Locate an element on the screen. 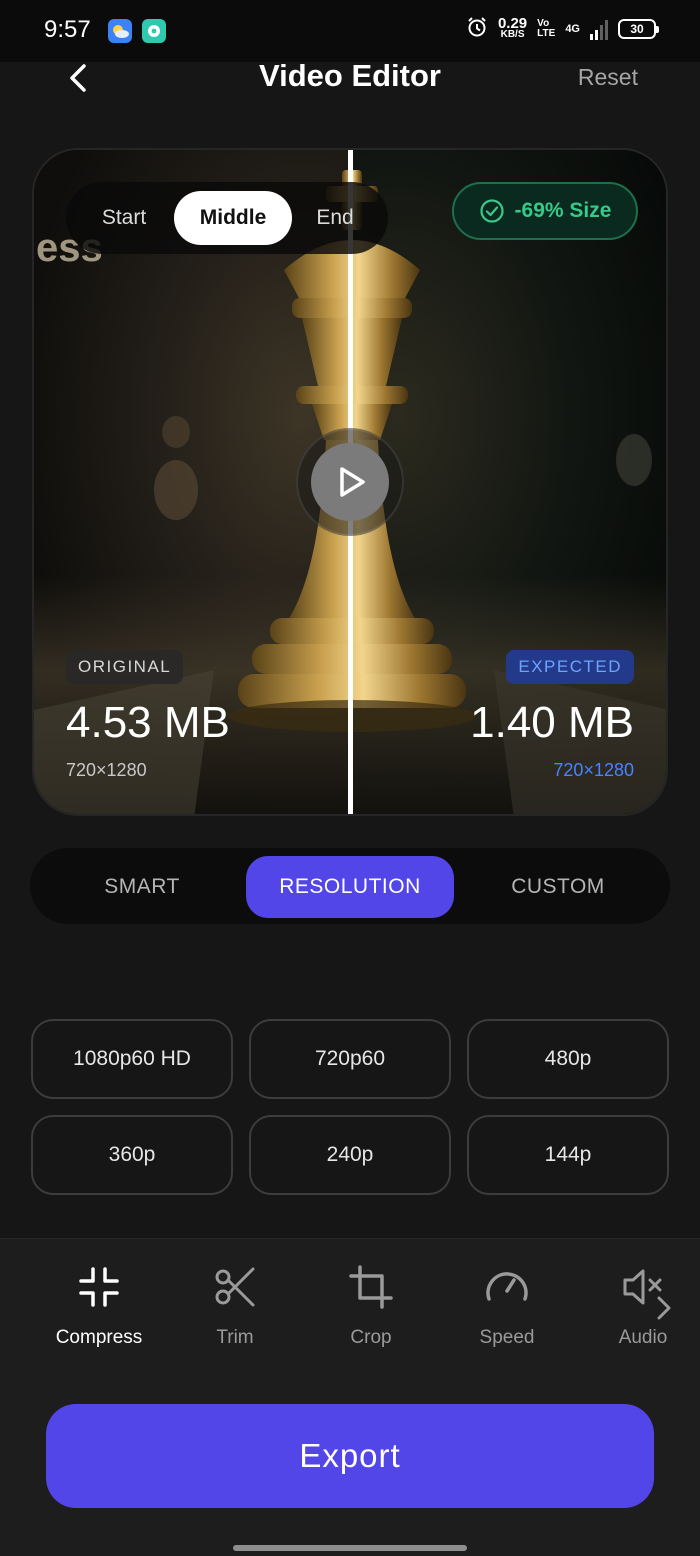  compression-mode-tabs: SMART RESOLUTION CUSTOM is located at coordinates (350, 886).